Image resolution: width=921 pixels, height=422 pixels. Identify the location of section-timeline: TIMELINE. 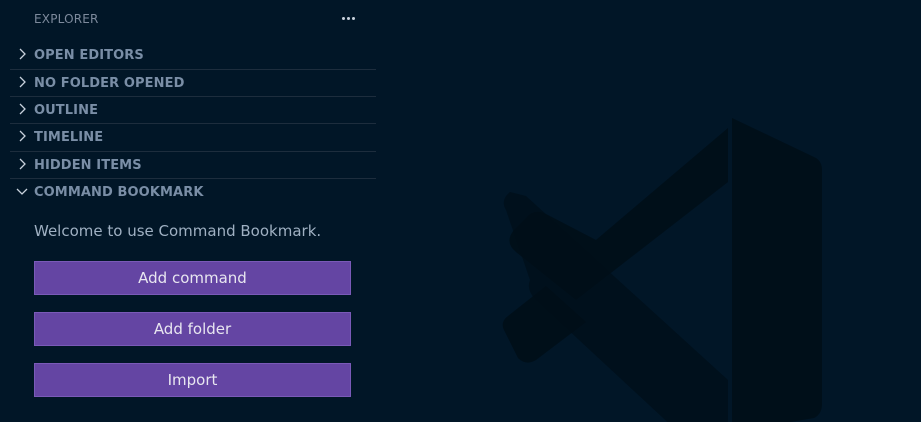
(193, 136).